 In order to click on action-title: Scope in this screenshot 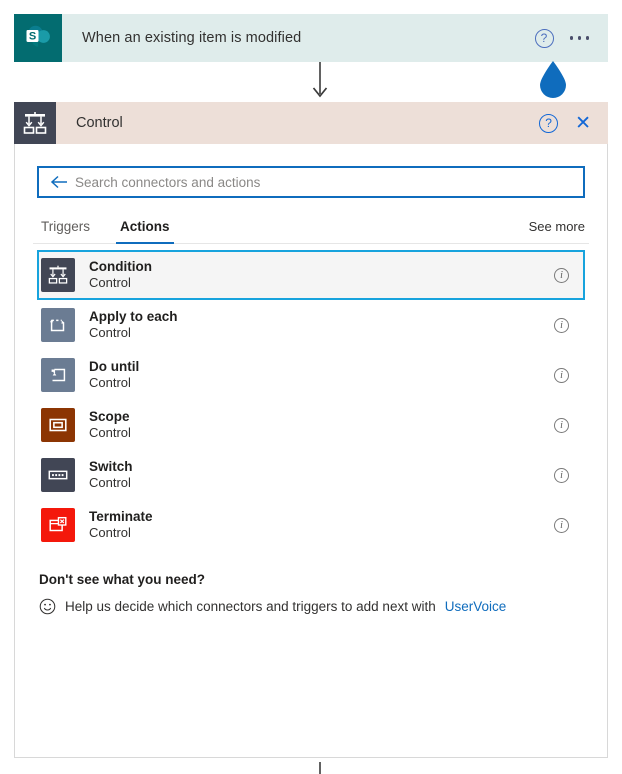, I will do `click(109, 417)`.